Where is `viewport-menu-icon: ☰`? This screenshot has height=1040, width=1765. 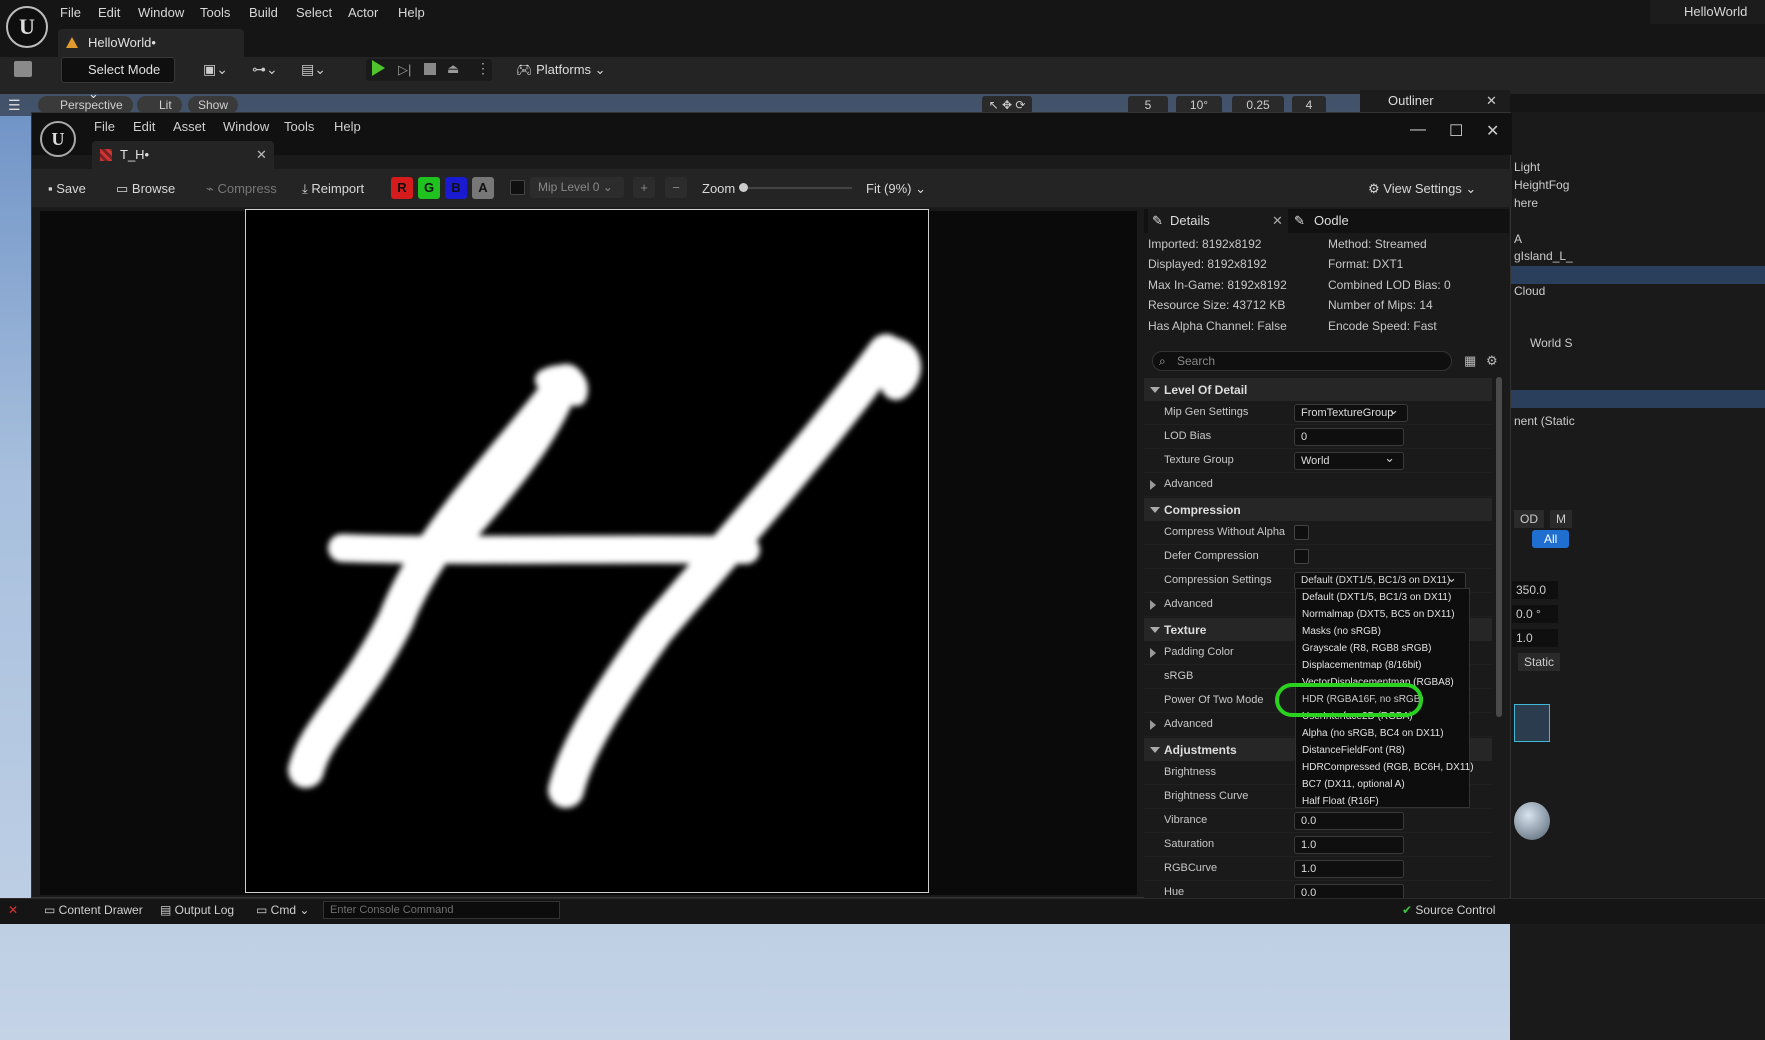 viewport-menu-icon: ☰ is located at coordinates (17, 105).